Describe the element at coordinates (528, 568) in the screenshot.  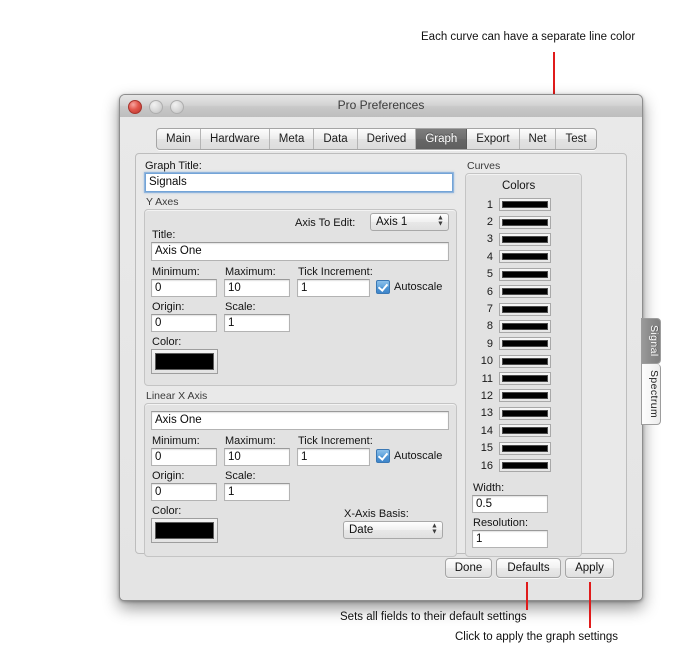
I see `defaults-button: Defaults` at that location.